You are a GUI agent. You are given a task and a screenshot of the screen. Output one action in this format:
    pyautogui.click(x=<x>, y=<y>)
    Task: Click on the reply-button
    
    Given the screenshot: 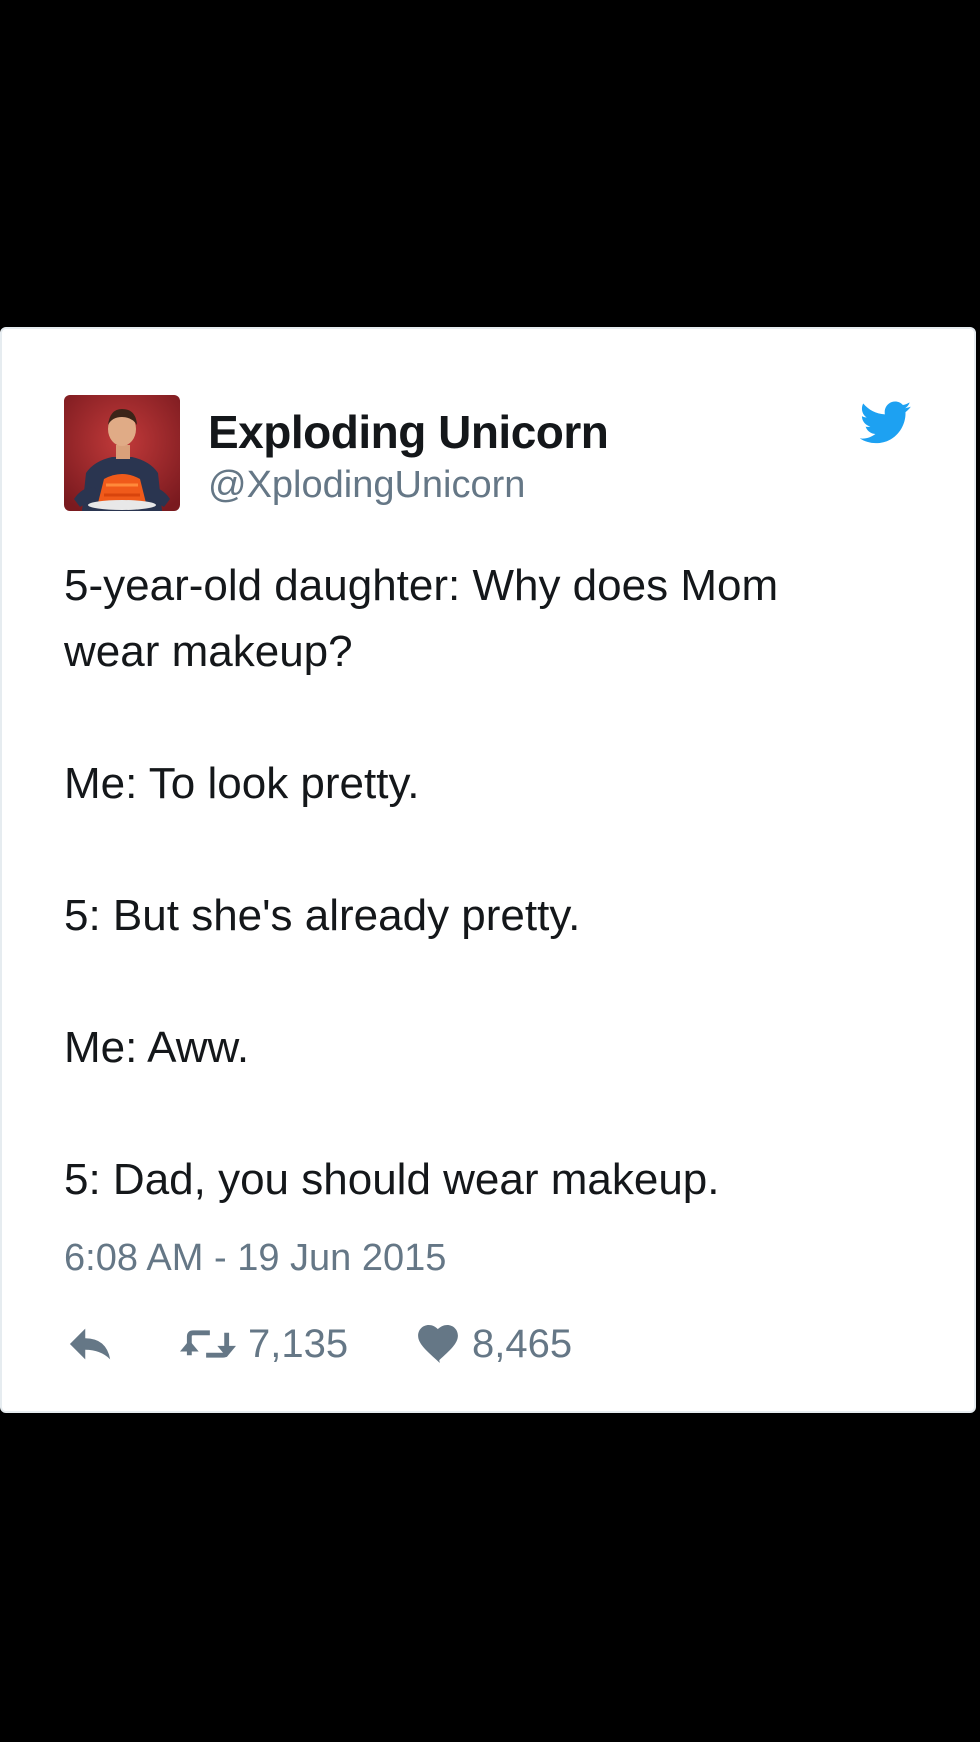 What is the action you would take?
    pyautogui.click(x=91, y=1344)
    